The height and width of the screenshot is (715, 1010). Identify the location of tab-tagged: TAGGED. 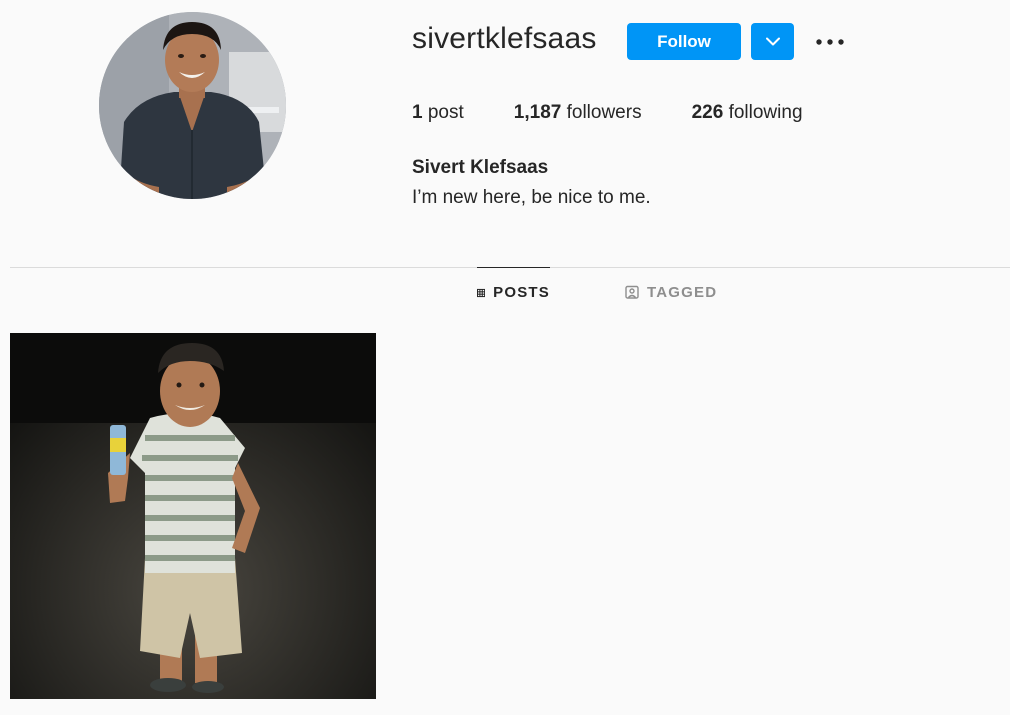
(671, 292).